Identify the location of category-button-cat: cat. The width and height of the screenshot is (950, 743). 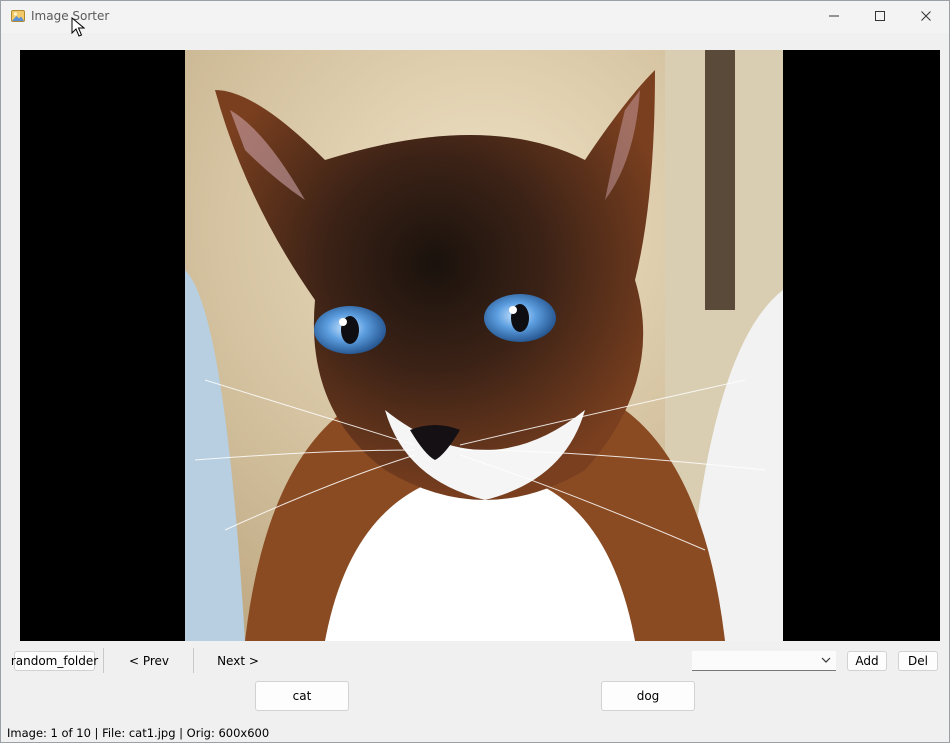
(302, 696).